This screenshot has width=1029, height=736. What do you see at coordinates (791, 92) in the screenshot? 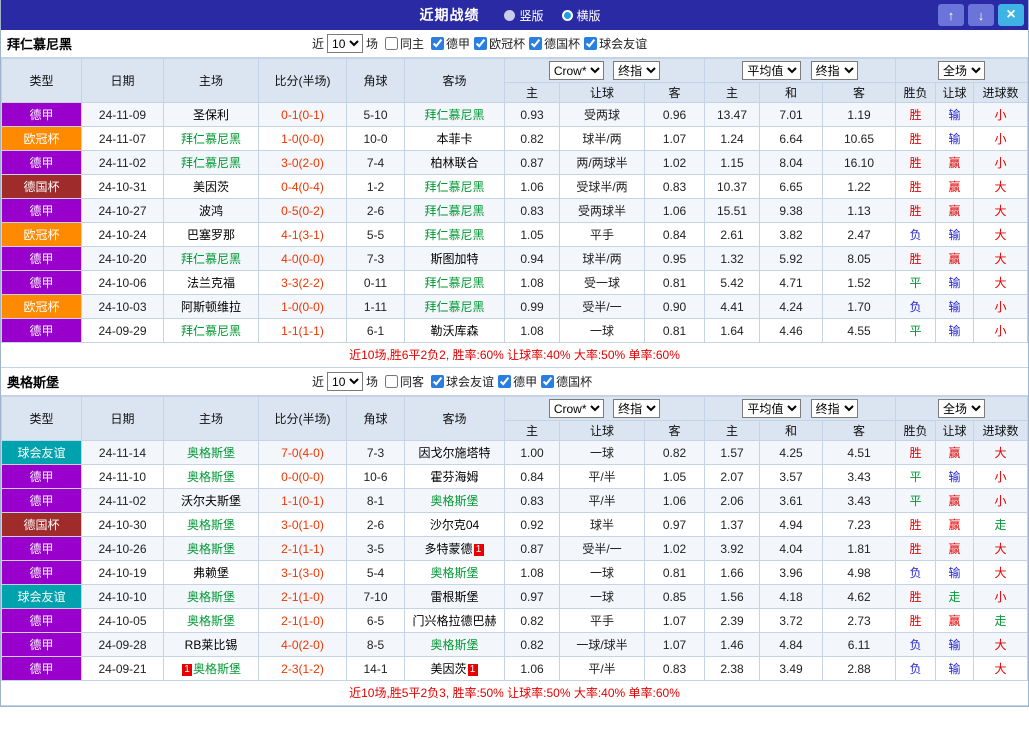
I see `col-euro-draw: 和` at bounding box center [791, 92].